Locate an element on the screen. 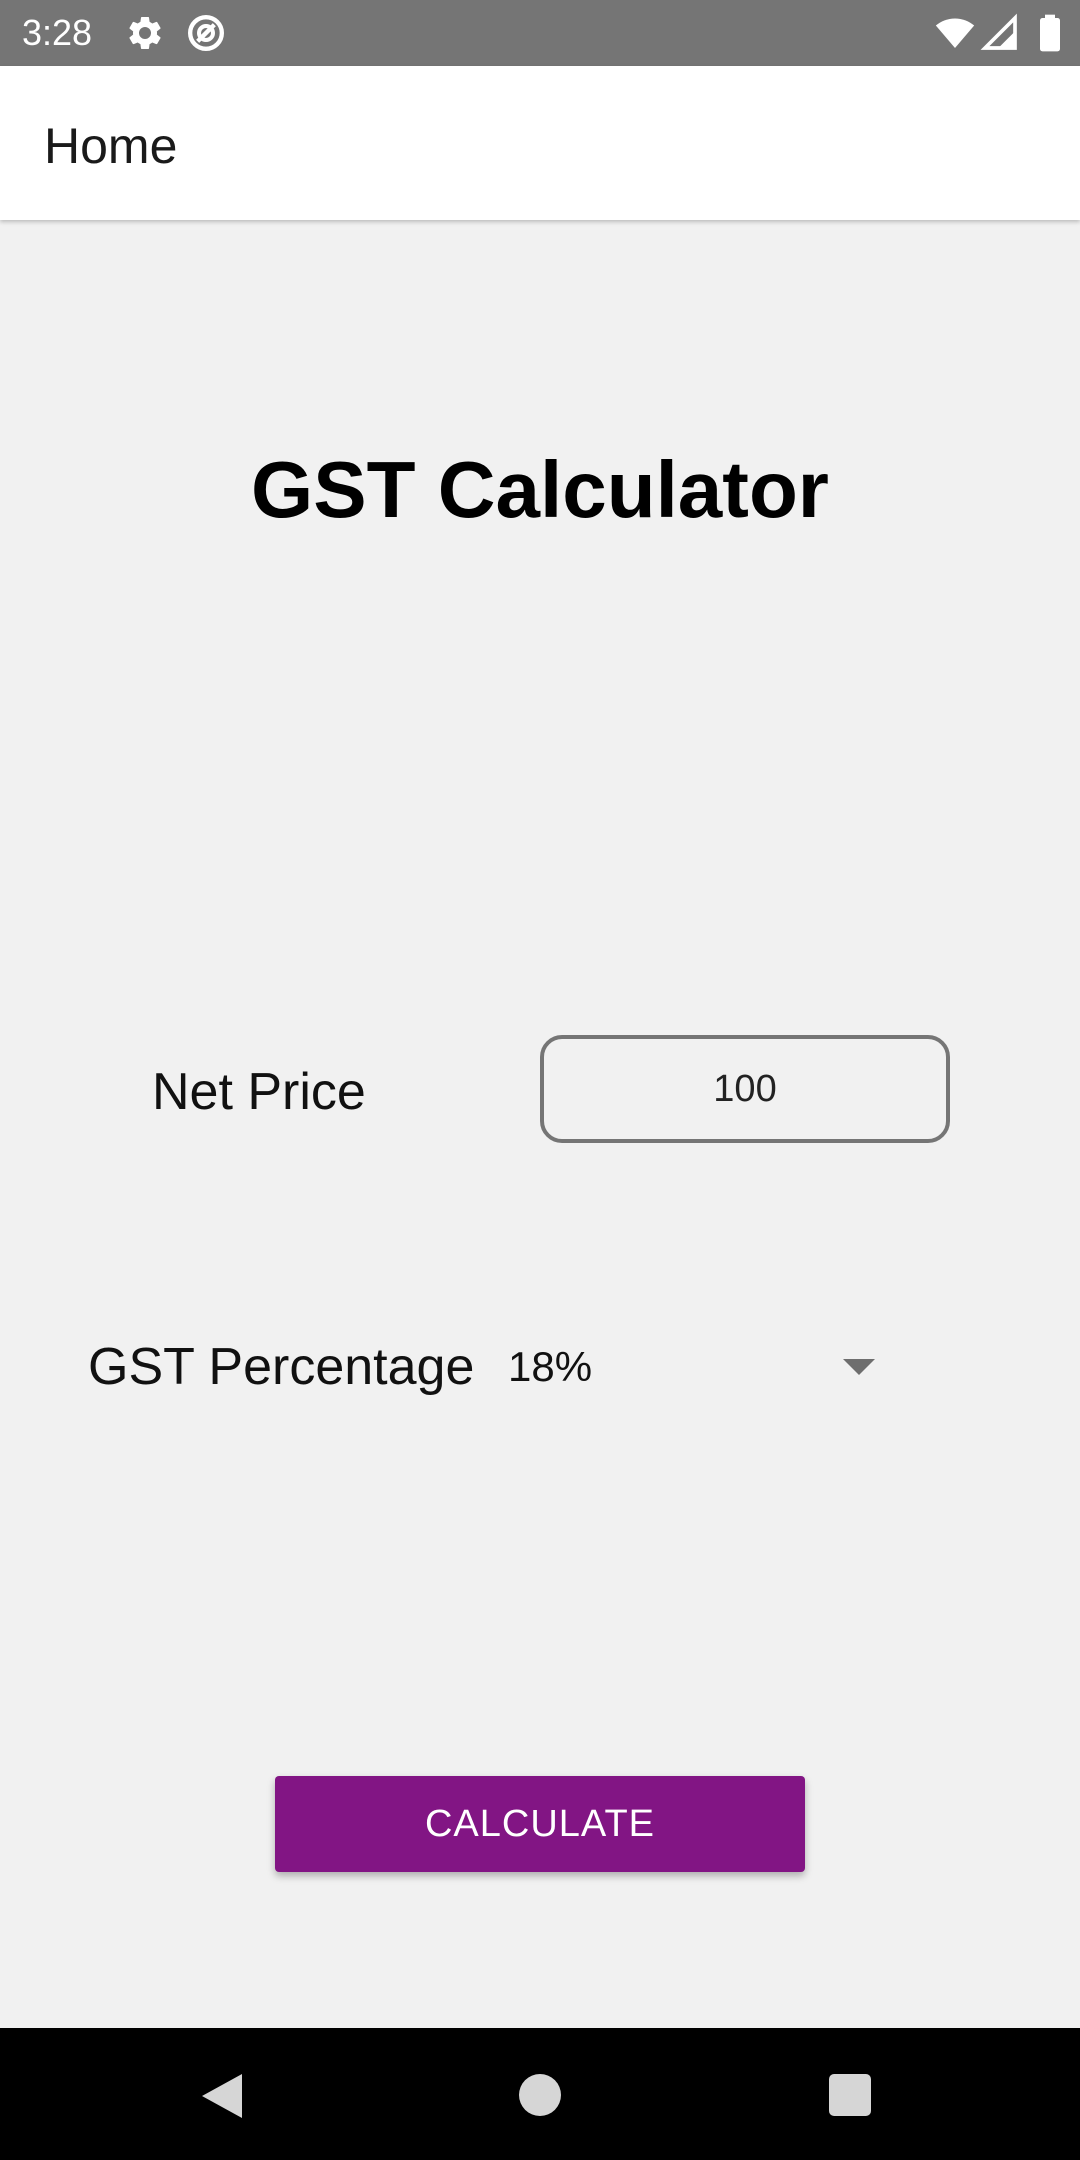  back-icon is located at coordinates (222, 2096).